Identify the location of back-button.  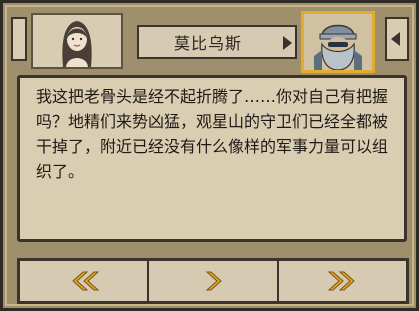
(85, 281).